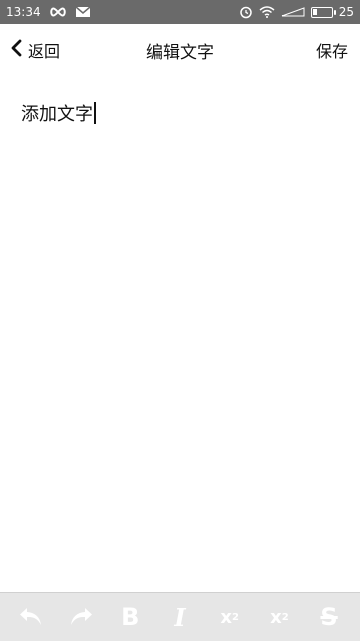  Describe the element at coordinates (81, 617) in the screenshot. I see `redo-icon` at that location.